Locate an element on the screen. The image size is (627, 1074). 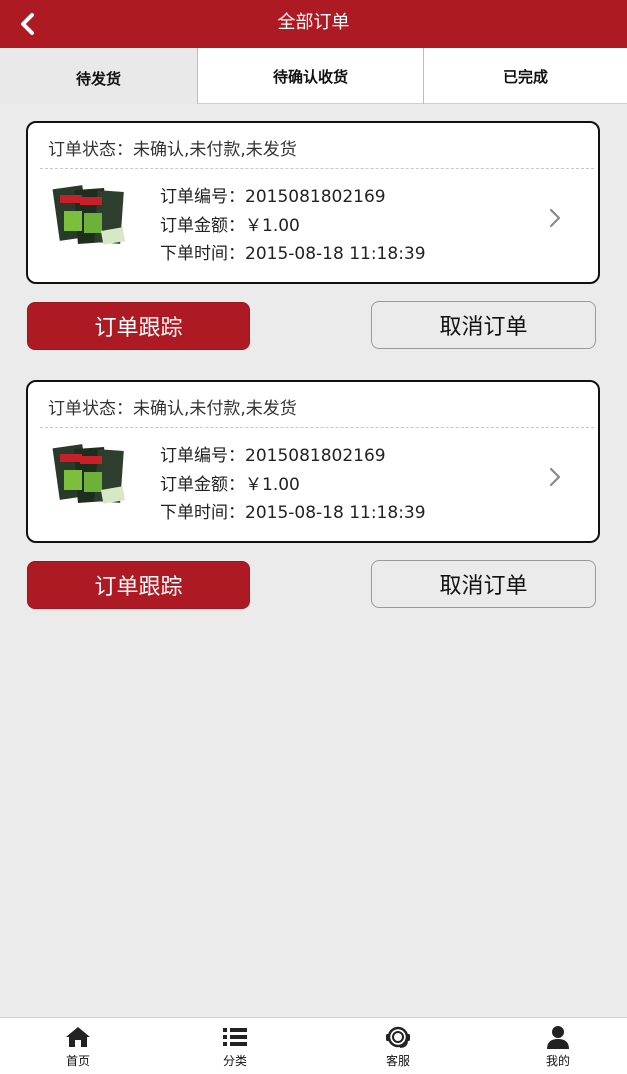
tab-pending-shipment: 待发货 is located at coordinates (99, 76).